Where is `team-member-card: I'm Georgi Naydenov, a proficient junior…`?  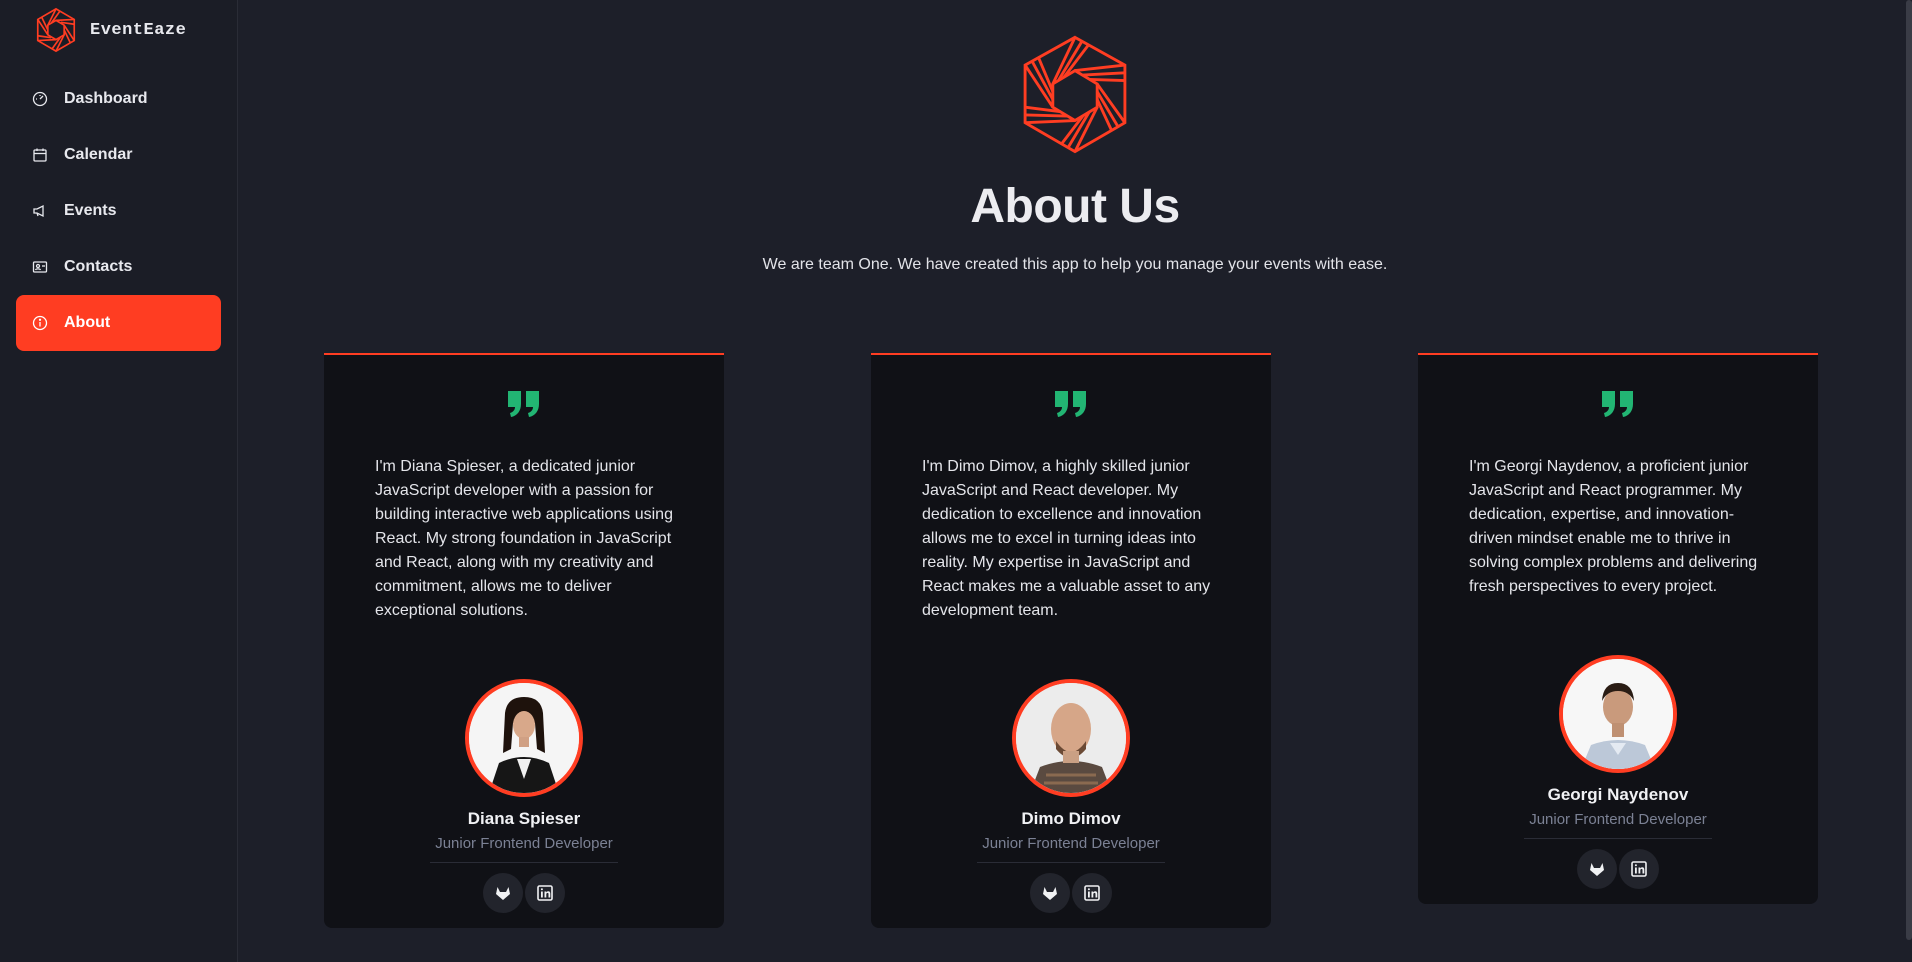 team-member-card: I'm Georgi Naydenov, a proficient junior… is located at coordinates (1618, 628).